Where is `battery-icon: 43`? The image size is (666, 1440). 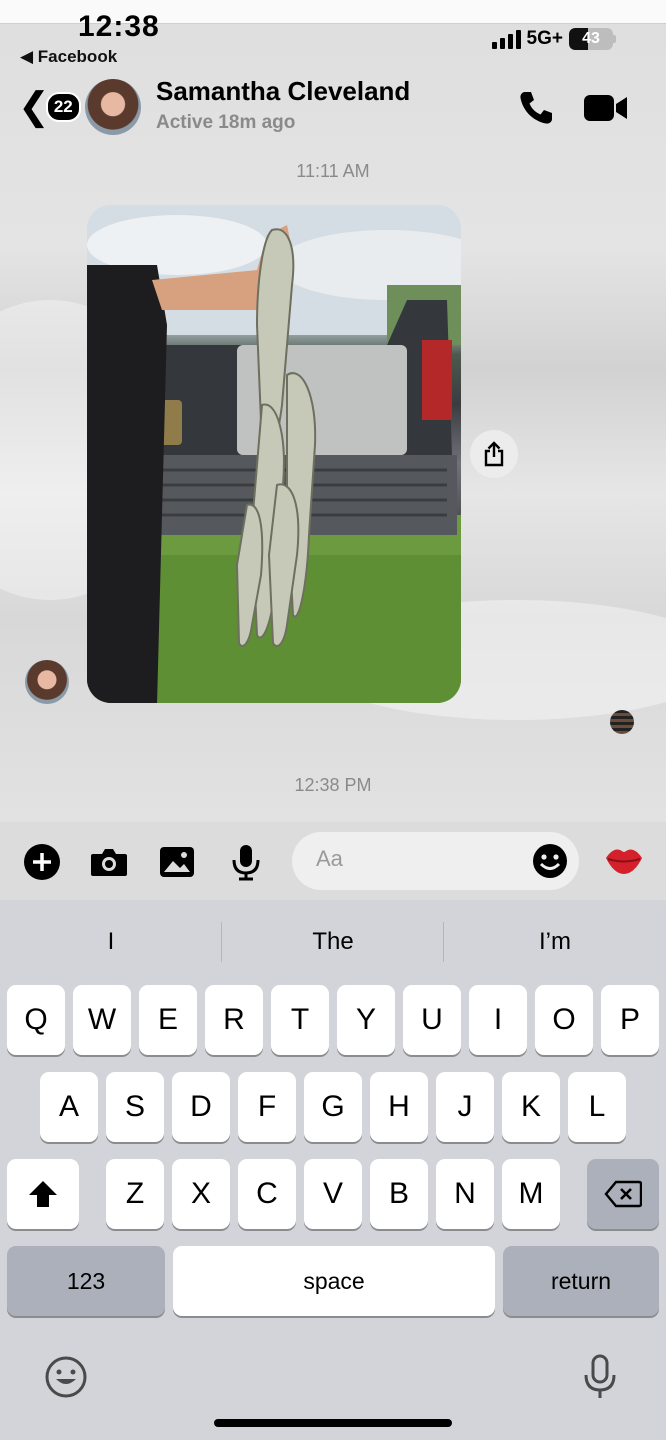
battery-icon: 43 is located at coordinates (591, 39).